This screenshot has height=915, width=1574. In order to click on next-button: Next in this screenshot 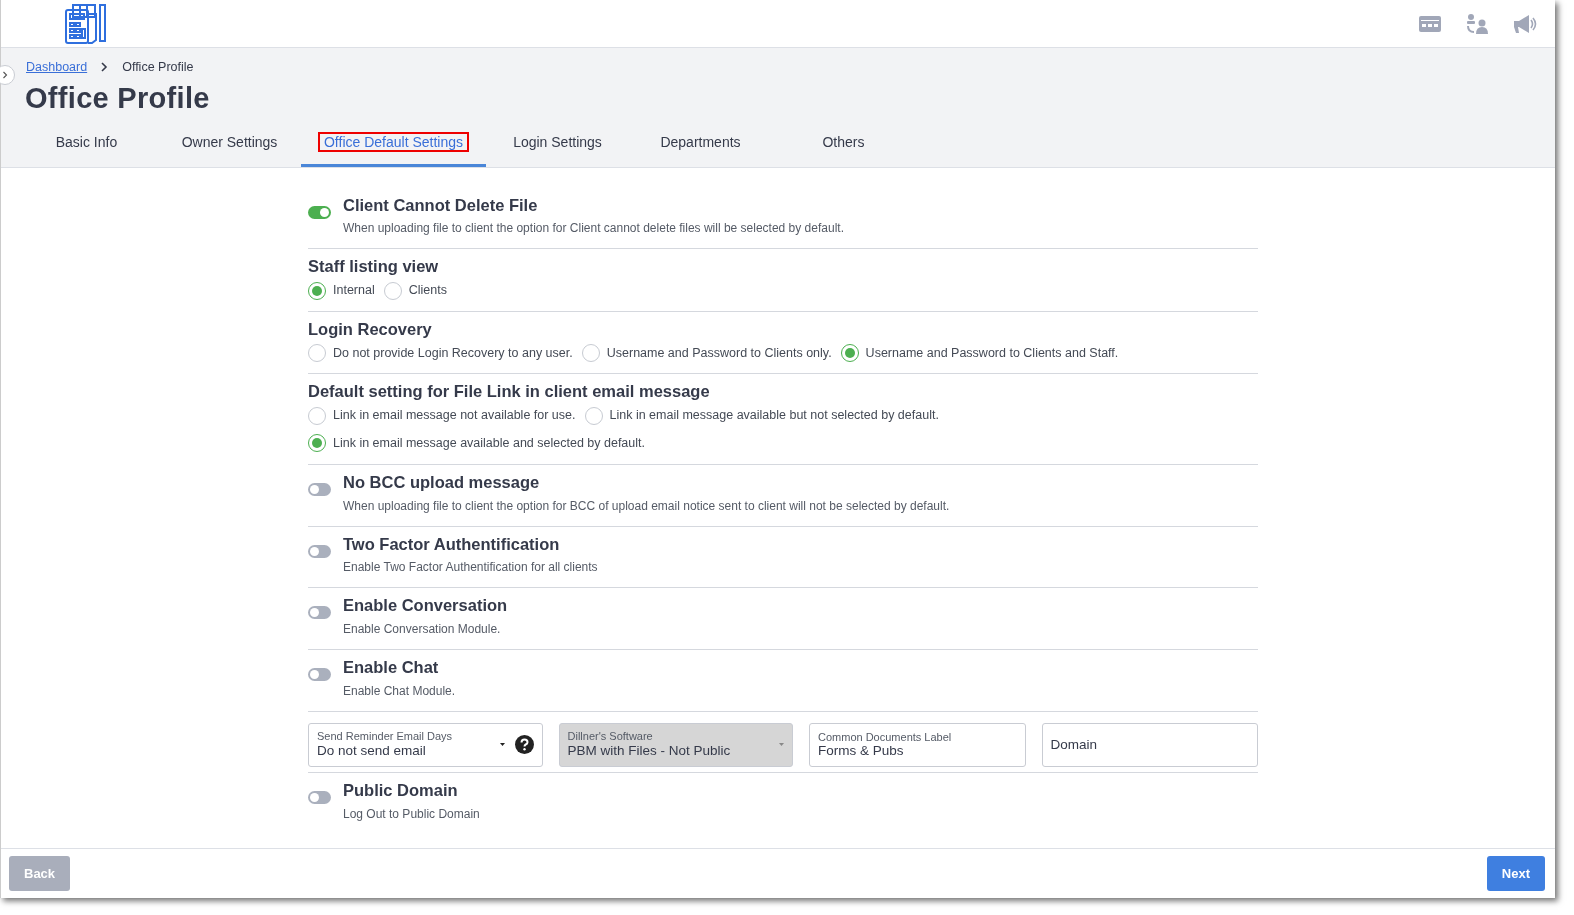, I will do `click(1515, 873)`.